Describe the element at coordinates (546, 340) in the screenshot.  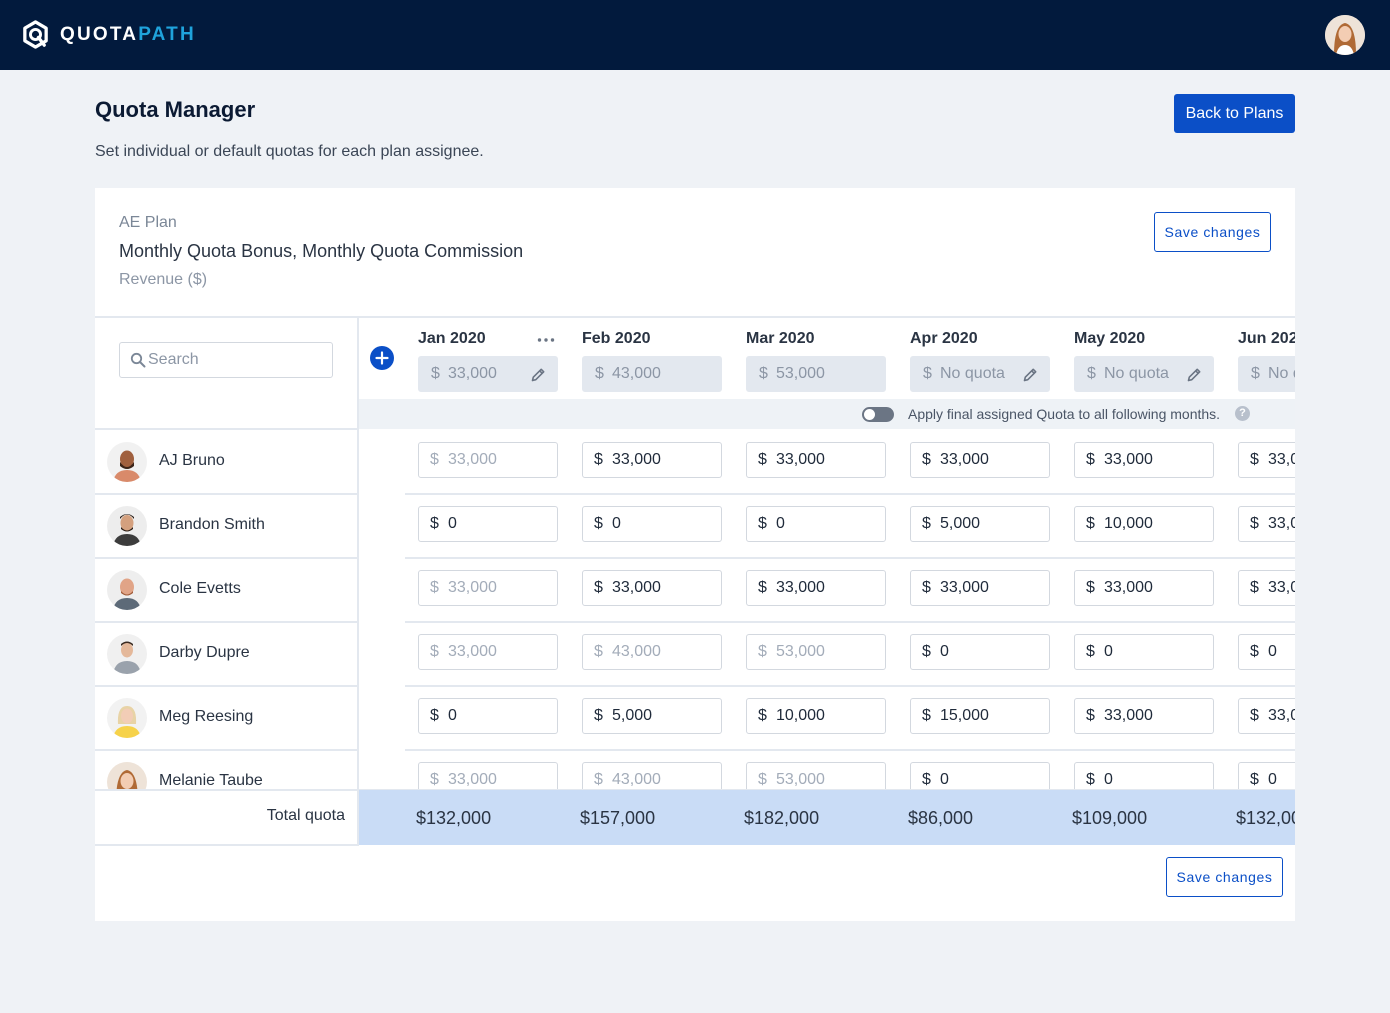
I see `more-options-icon` at that location.